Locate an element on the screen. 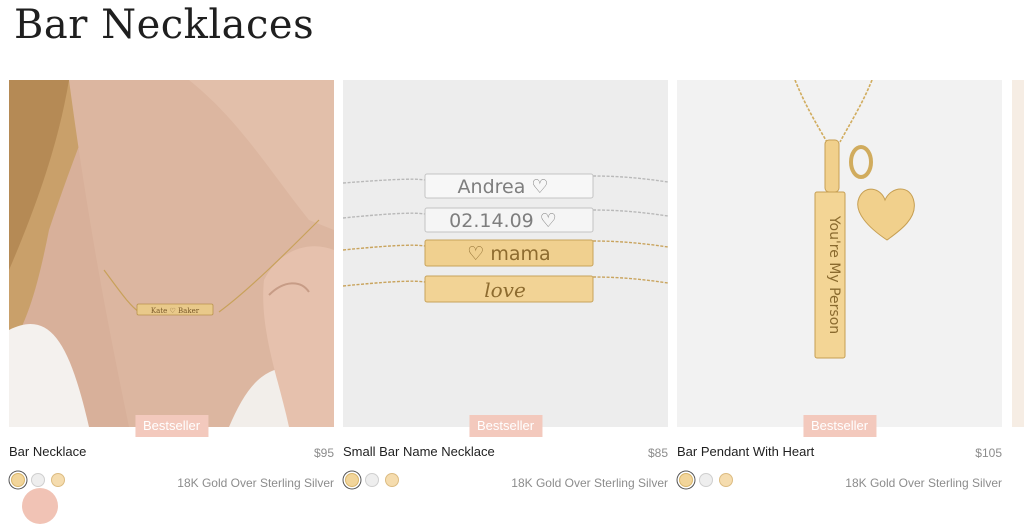 The width and height of the screenshot is (1024, 524). product-price: $105 is located at coordinates (988, 453).